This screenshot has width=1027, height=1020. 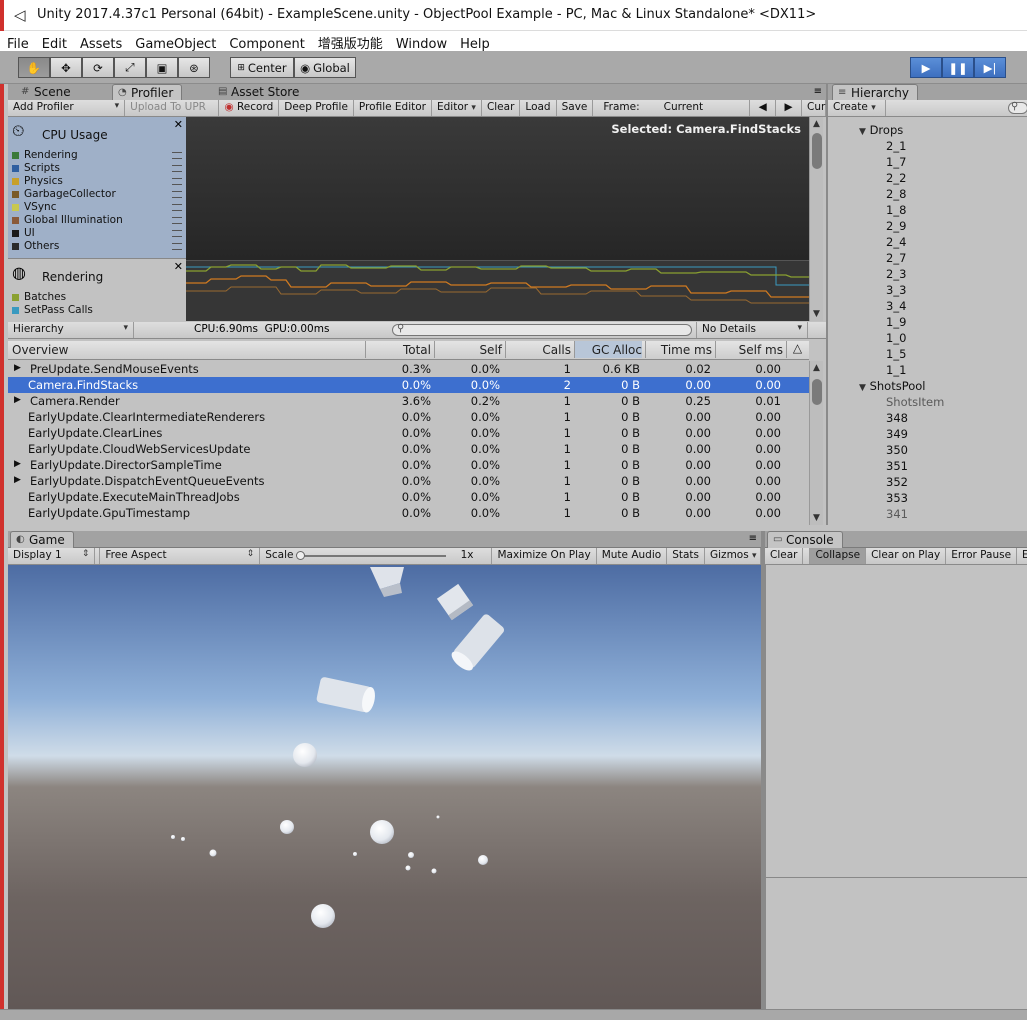 I want to click on hierarchy-item: 2_8, so click(x=896, y=194).